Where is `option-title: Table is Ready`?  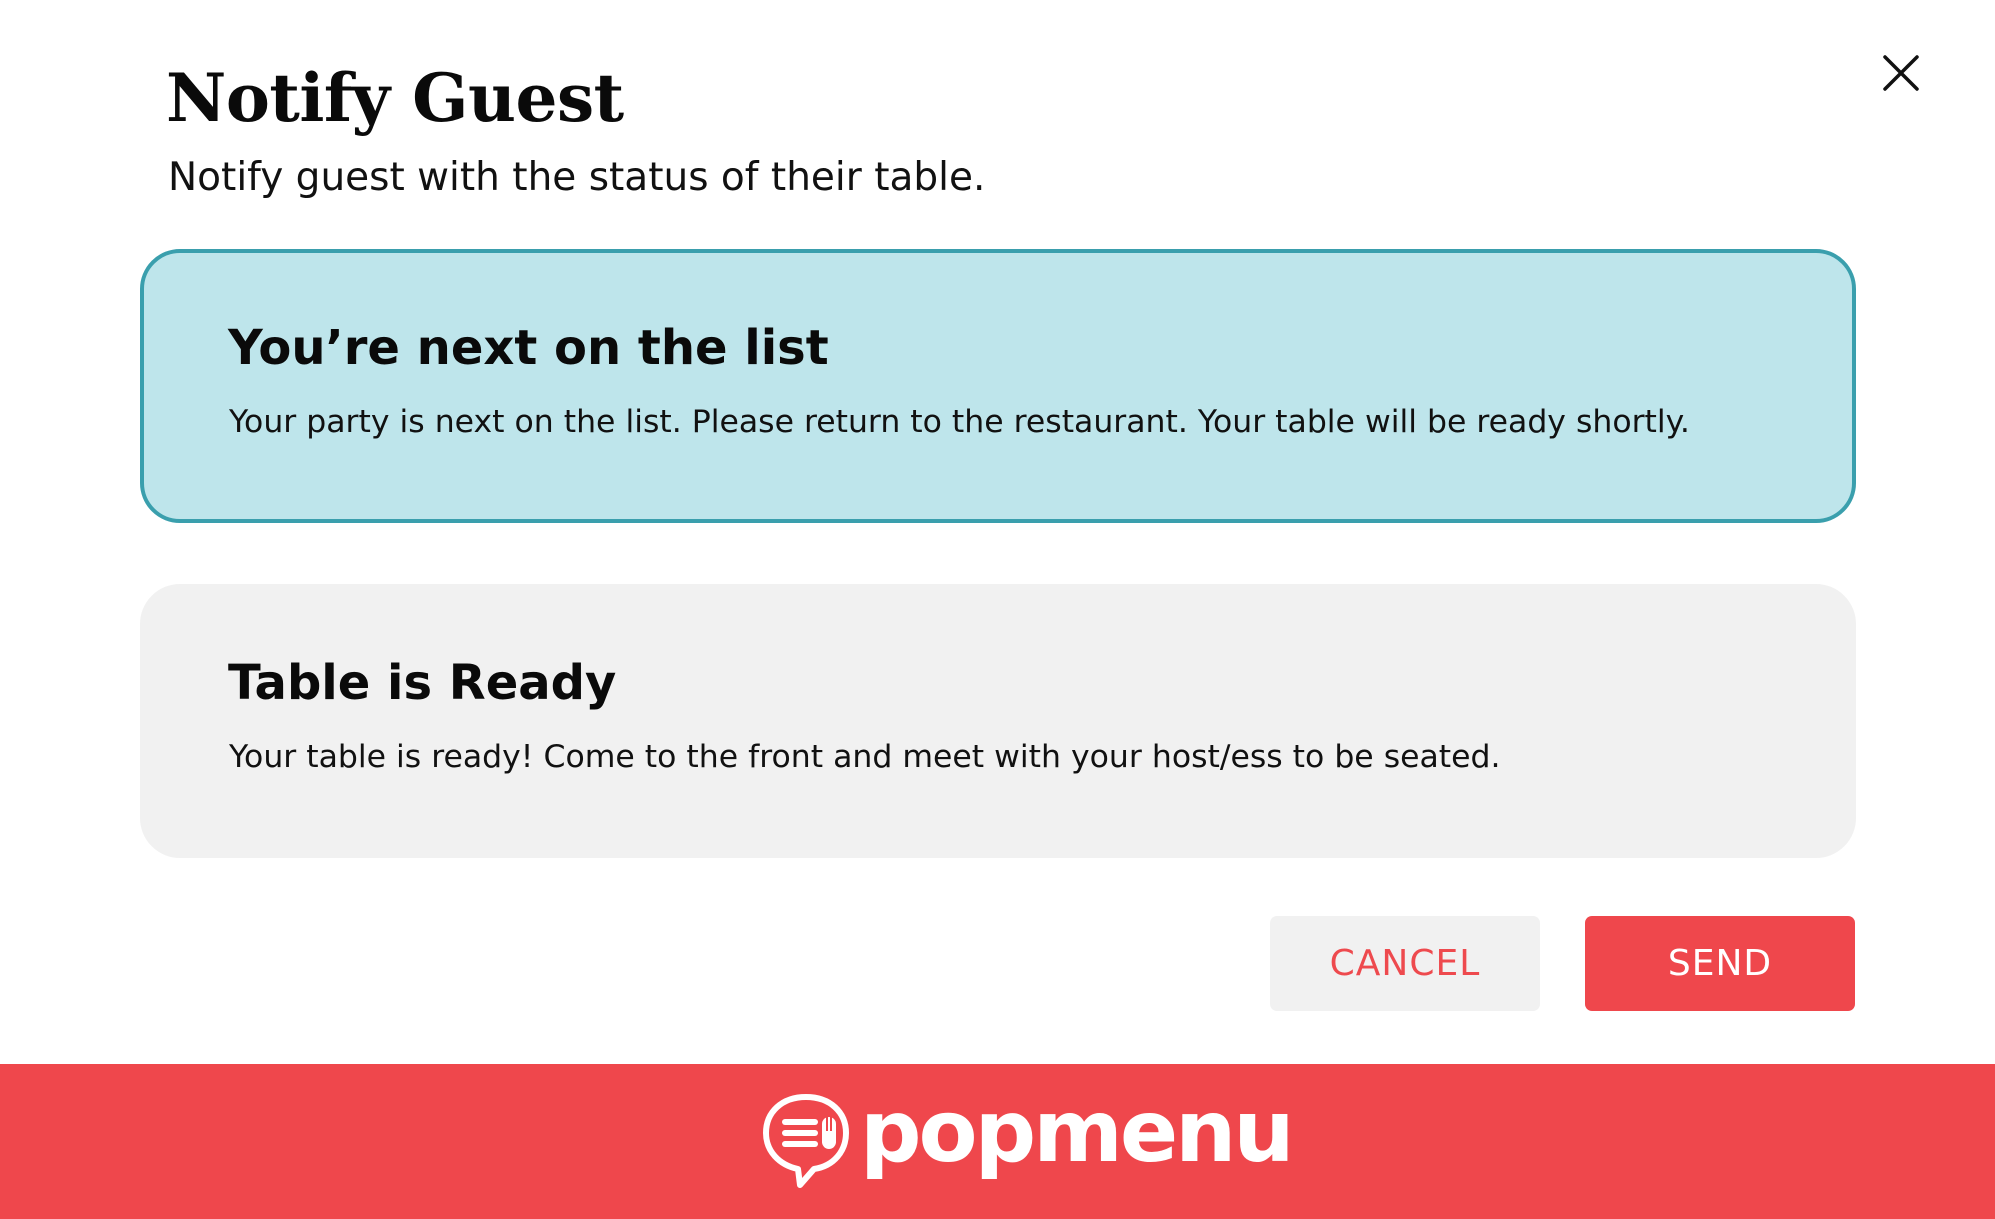
option-title: Table is Ready is located at coordinates (422, 683).